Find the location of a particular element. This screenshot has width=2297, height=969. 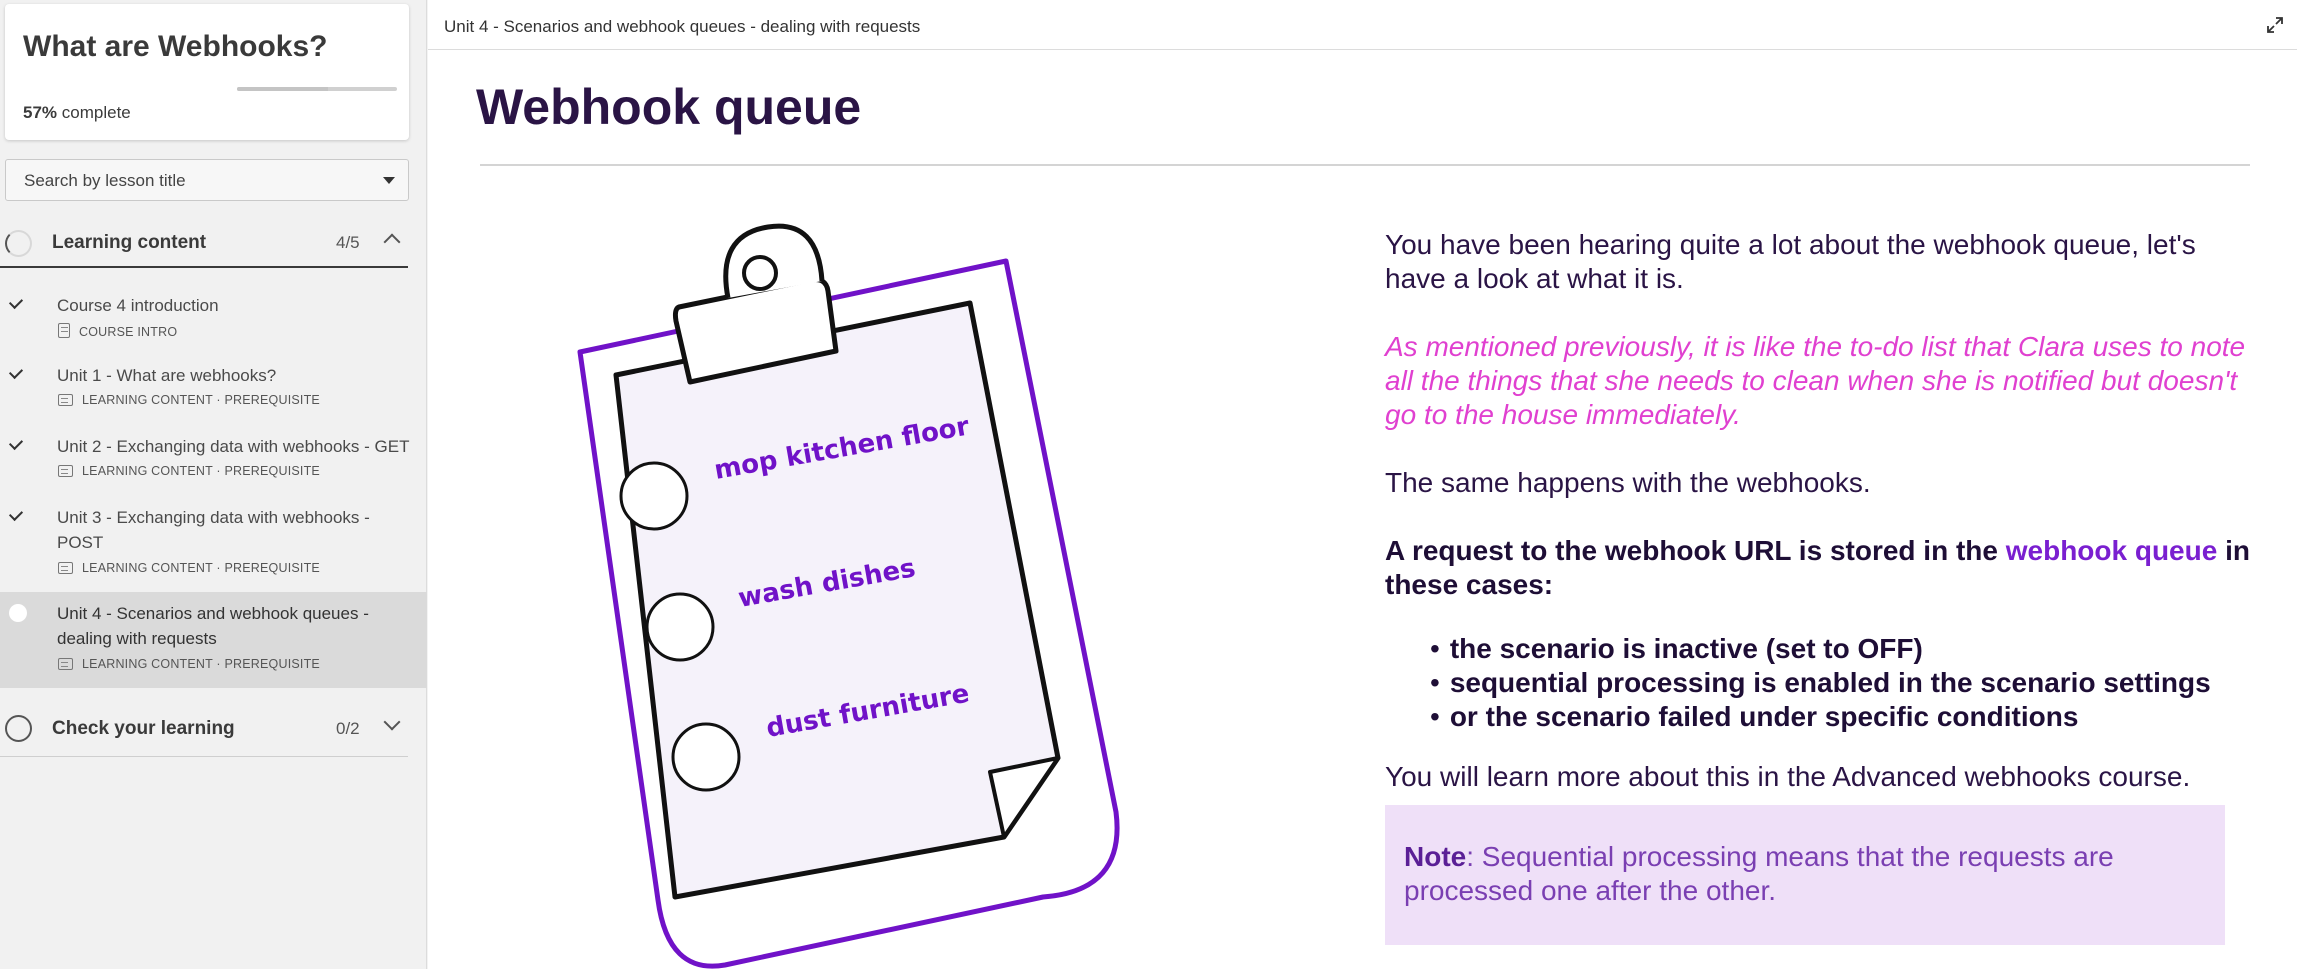

course-card: What are Webhooks? 57% complete is located at coordinates (207, 72).